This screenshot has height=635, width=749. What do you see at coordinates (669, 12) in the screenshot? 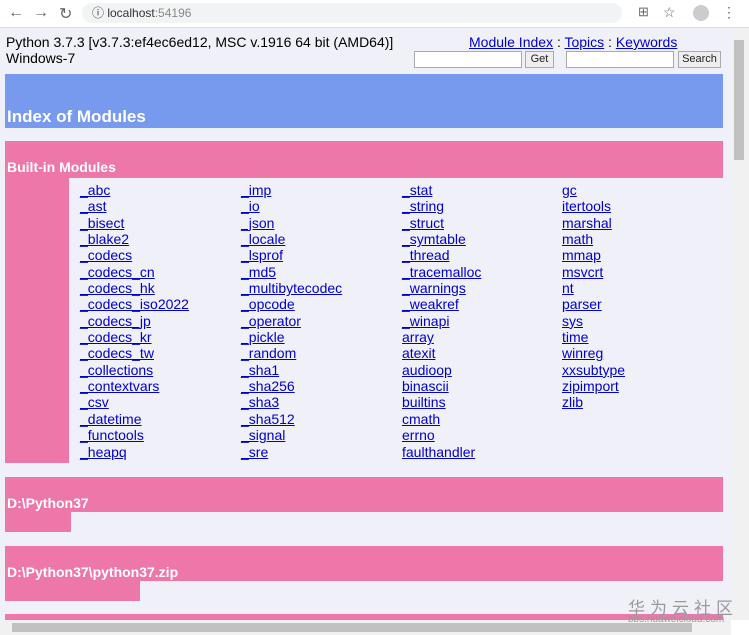
I see `star-icon: ☆` at bounding box center [669, 12].